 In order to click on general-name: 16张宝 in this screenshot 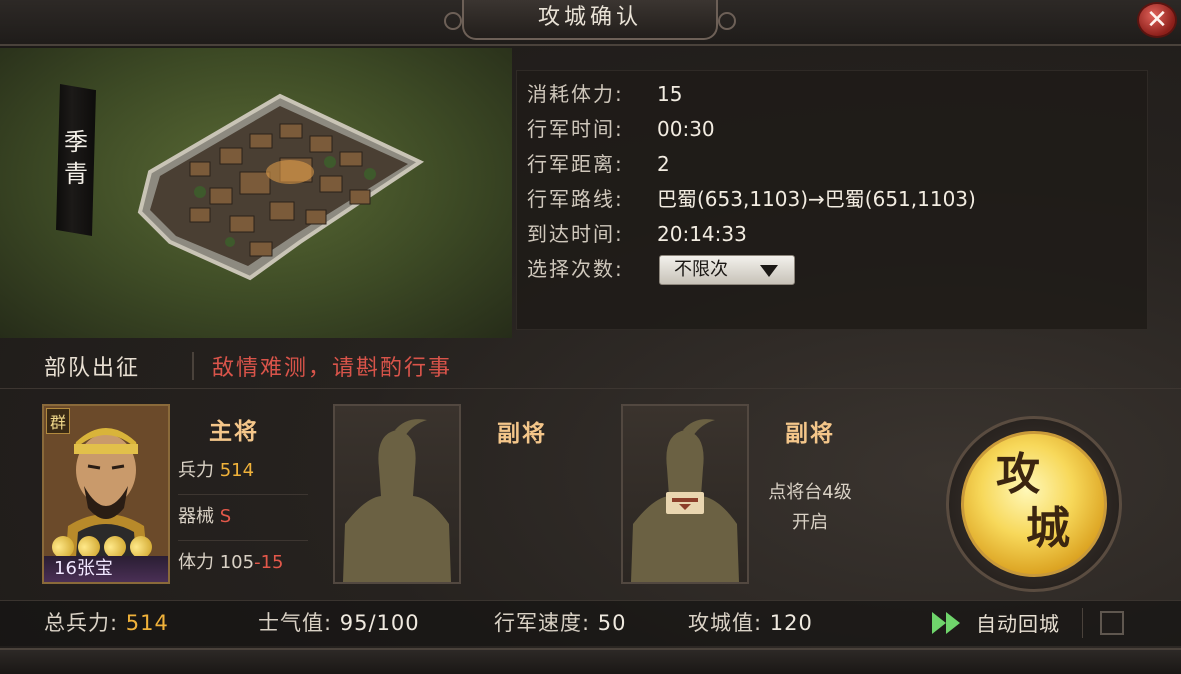, I will do `click(106, 569)`.